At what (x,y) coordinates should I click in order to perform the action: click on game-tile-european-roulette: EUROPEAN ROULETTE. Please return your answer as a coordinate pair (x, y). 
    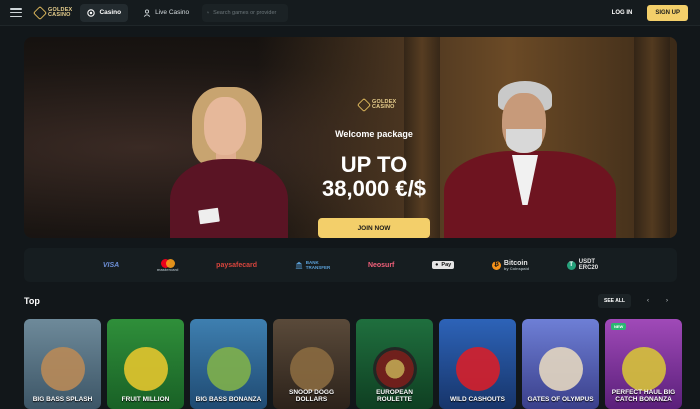
    Looking at the image, I should click on (394, 364).